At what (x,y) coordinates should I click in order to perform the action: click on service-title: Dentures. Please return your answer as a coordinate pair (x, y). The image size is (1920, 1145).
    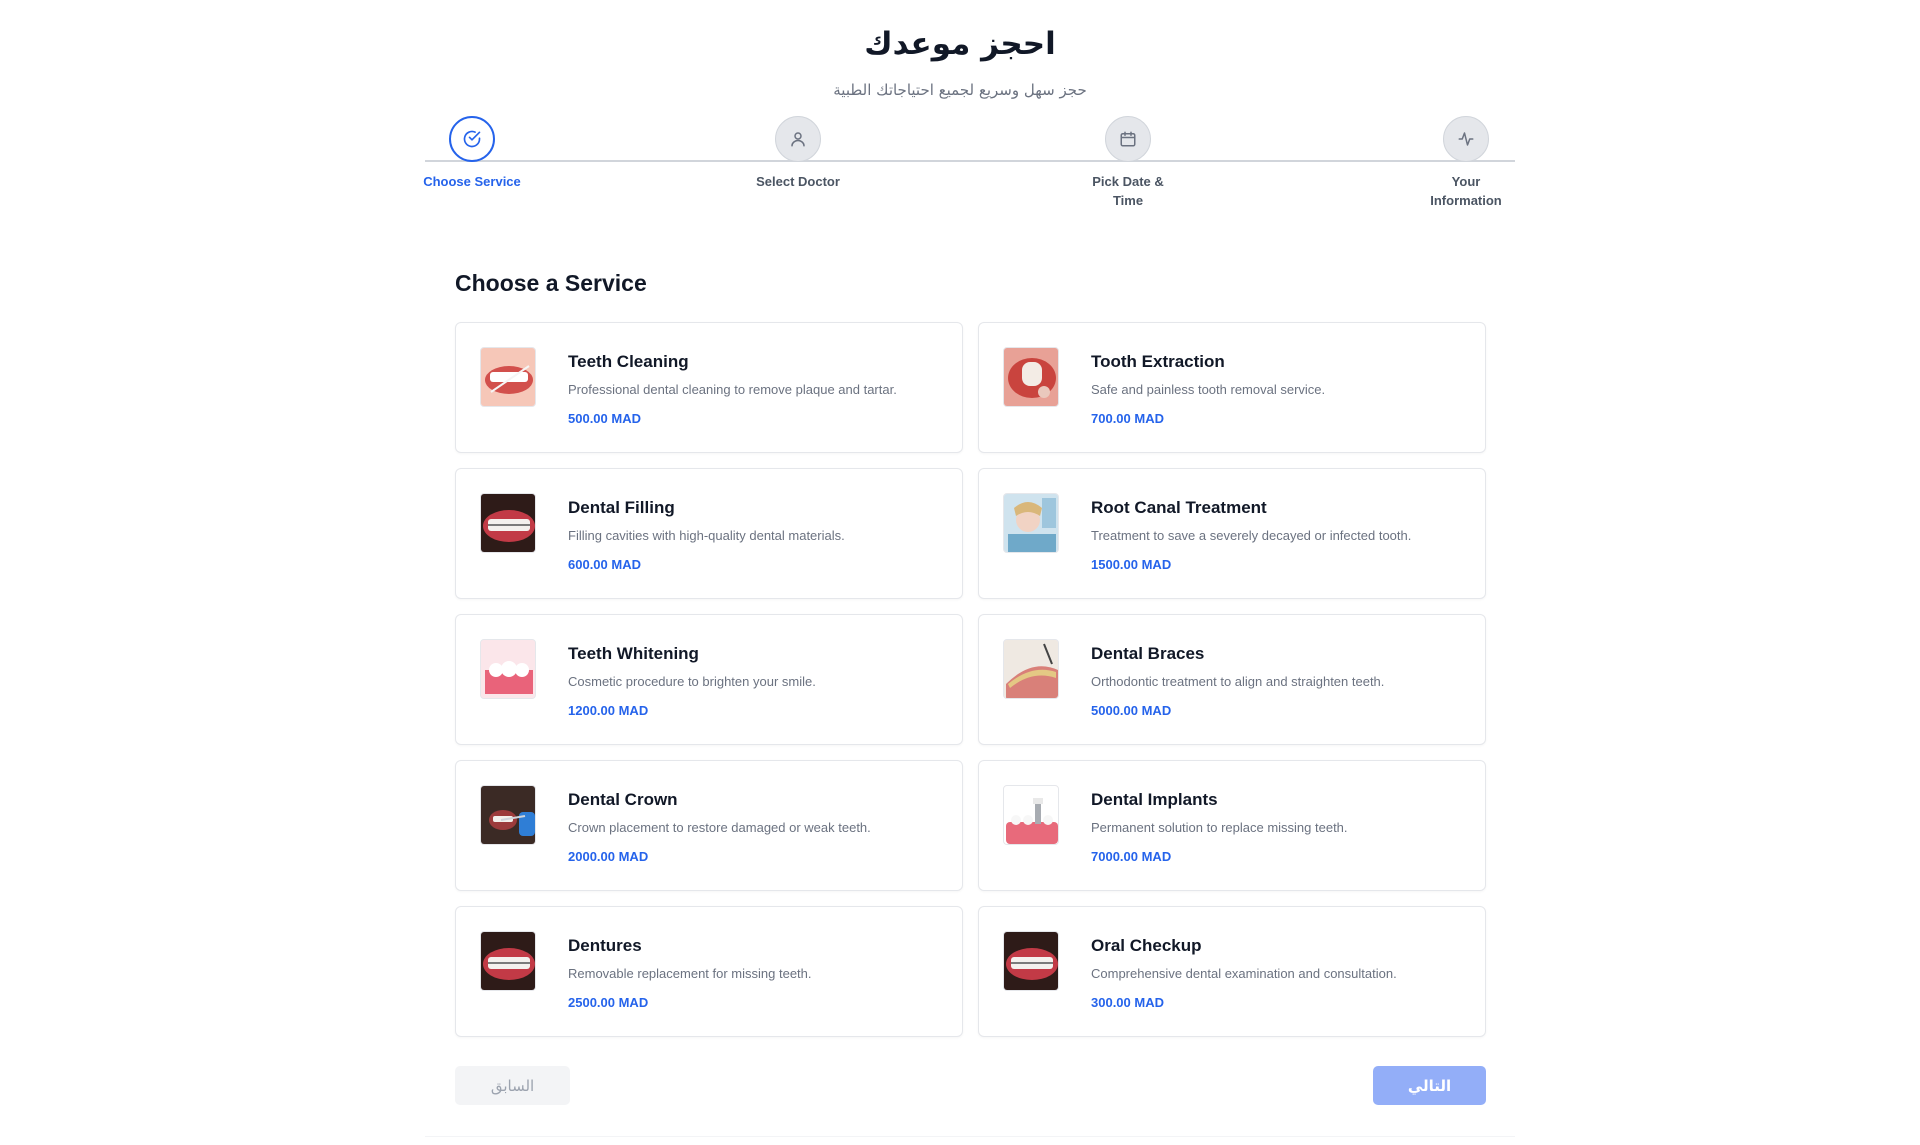
    Looking at the image, I should click on (605, 945).